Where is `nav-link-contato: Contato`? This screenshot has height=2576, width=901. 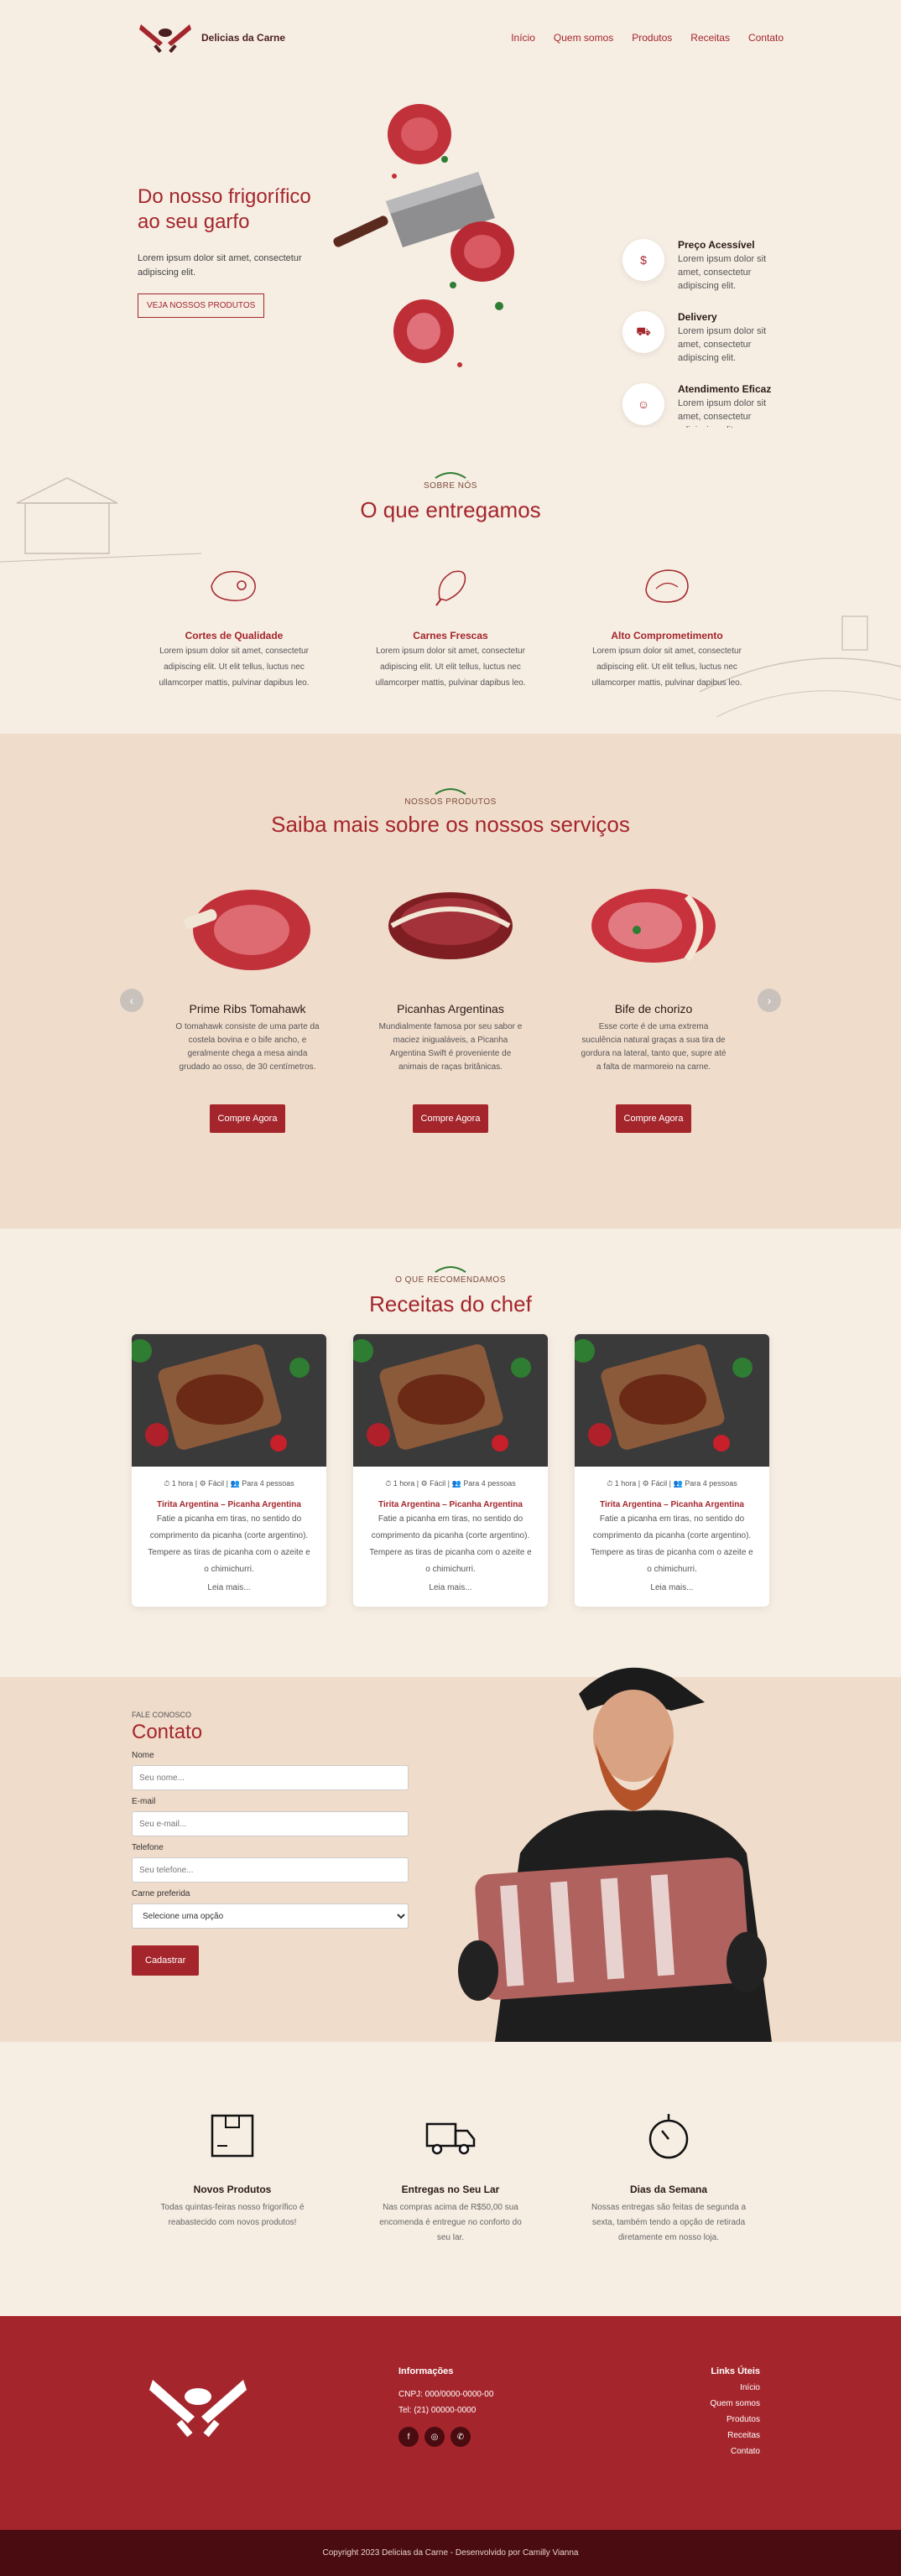
nav-link-contato: Contato is located at coordinates (766, 38).